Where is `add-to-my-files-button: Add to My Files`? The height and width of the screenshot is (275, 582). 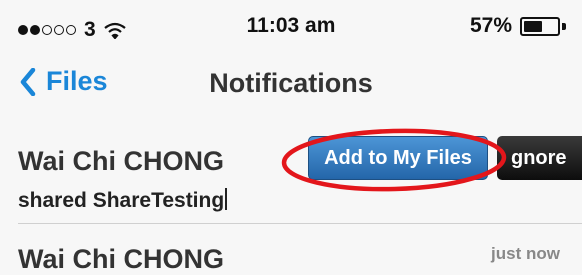 add-to-my-files-button: Add to My Files is located at coordinates (398, 158).